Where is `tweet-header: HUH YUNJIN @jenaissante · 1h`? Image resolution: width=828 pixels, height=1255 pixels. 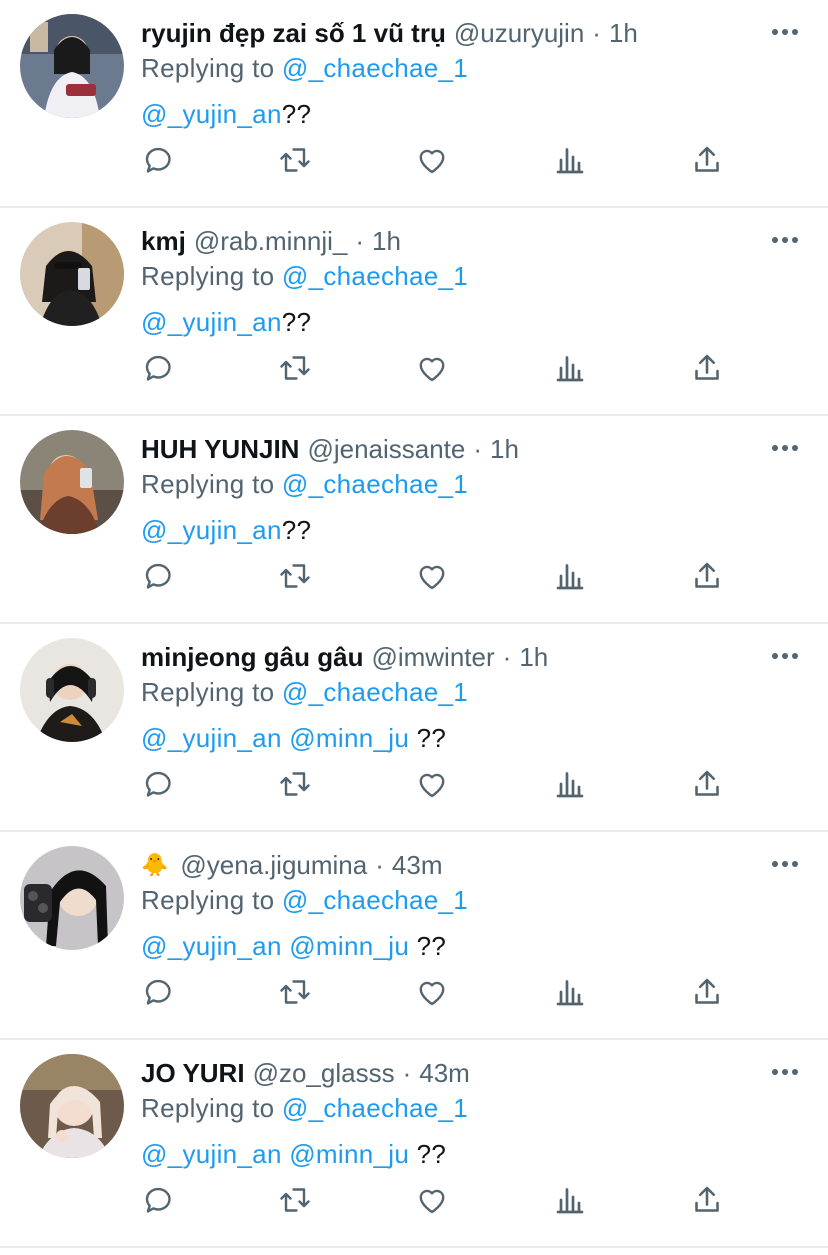
tweet-header: HUH YUNJIN @jenaissante · 1h is located at coordinates (330, 449).